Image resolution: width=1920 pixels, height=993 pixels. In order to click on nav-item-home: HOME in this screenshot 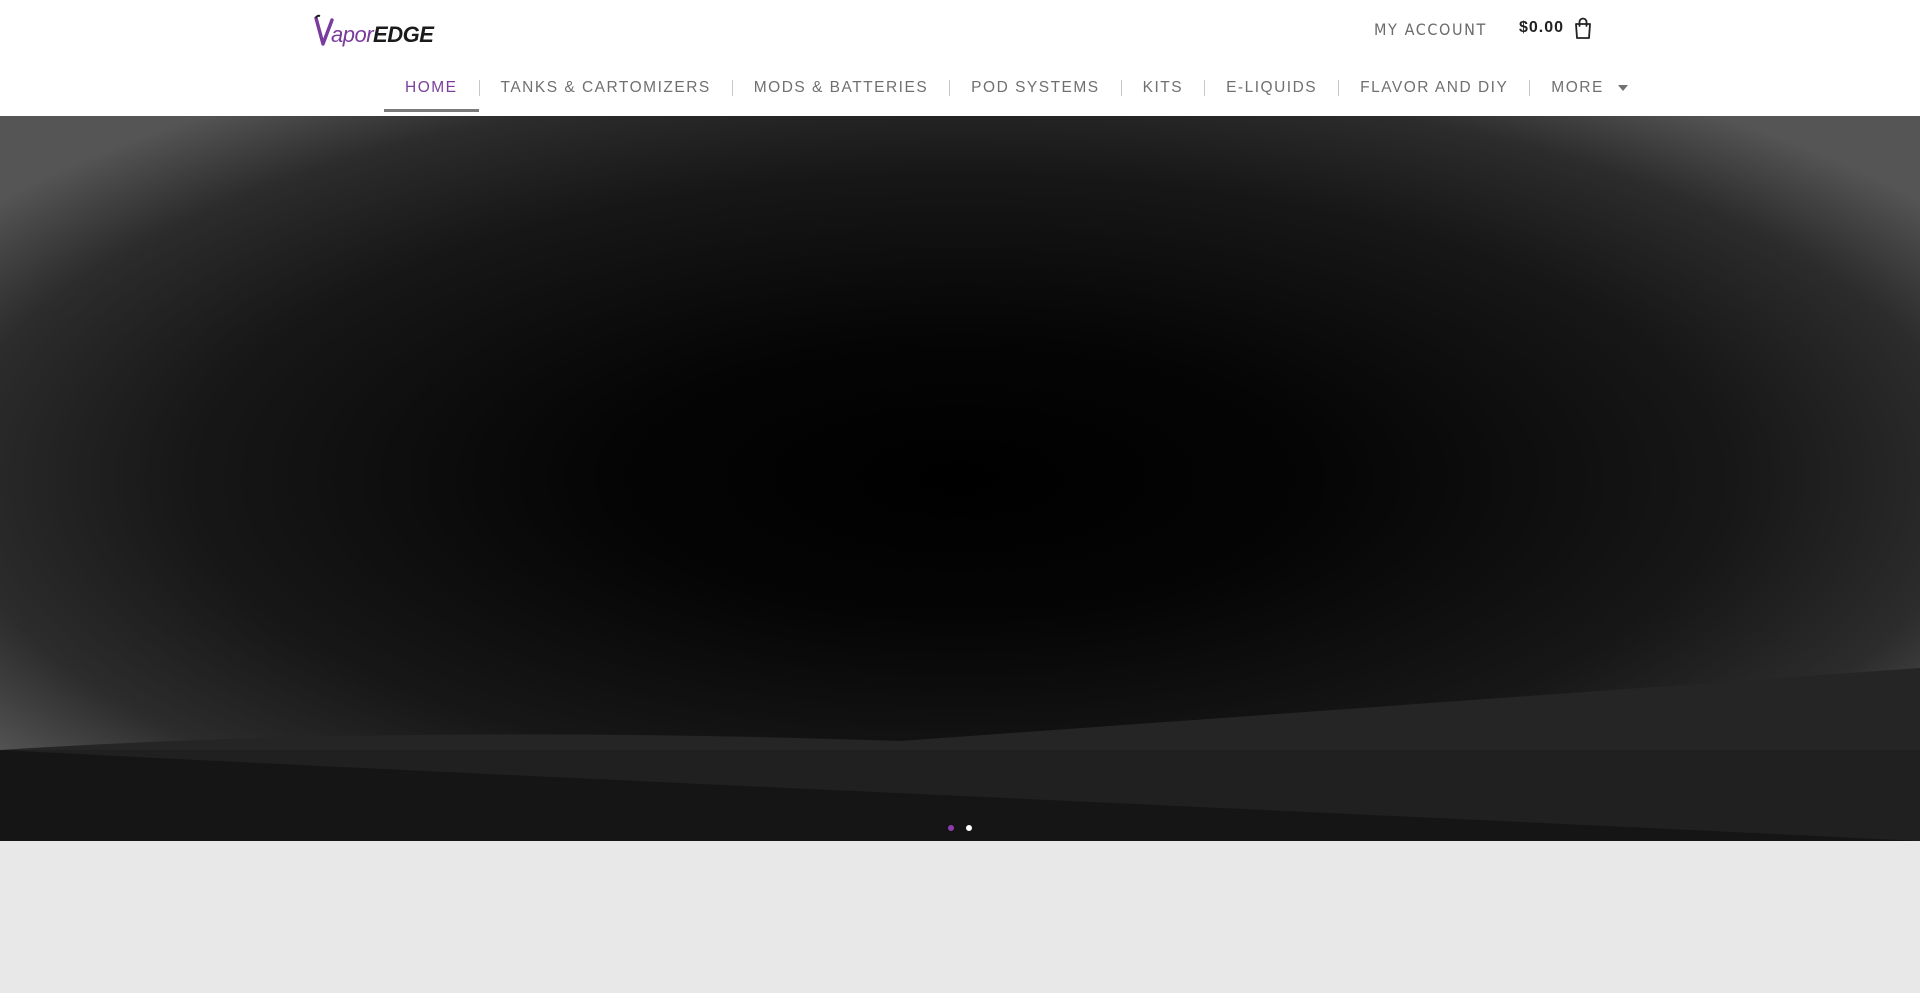, I will do `click(431, 90)`.